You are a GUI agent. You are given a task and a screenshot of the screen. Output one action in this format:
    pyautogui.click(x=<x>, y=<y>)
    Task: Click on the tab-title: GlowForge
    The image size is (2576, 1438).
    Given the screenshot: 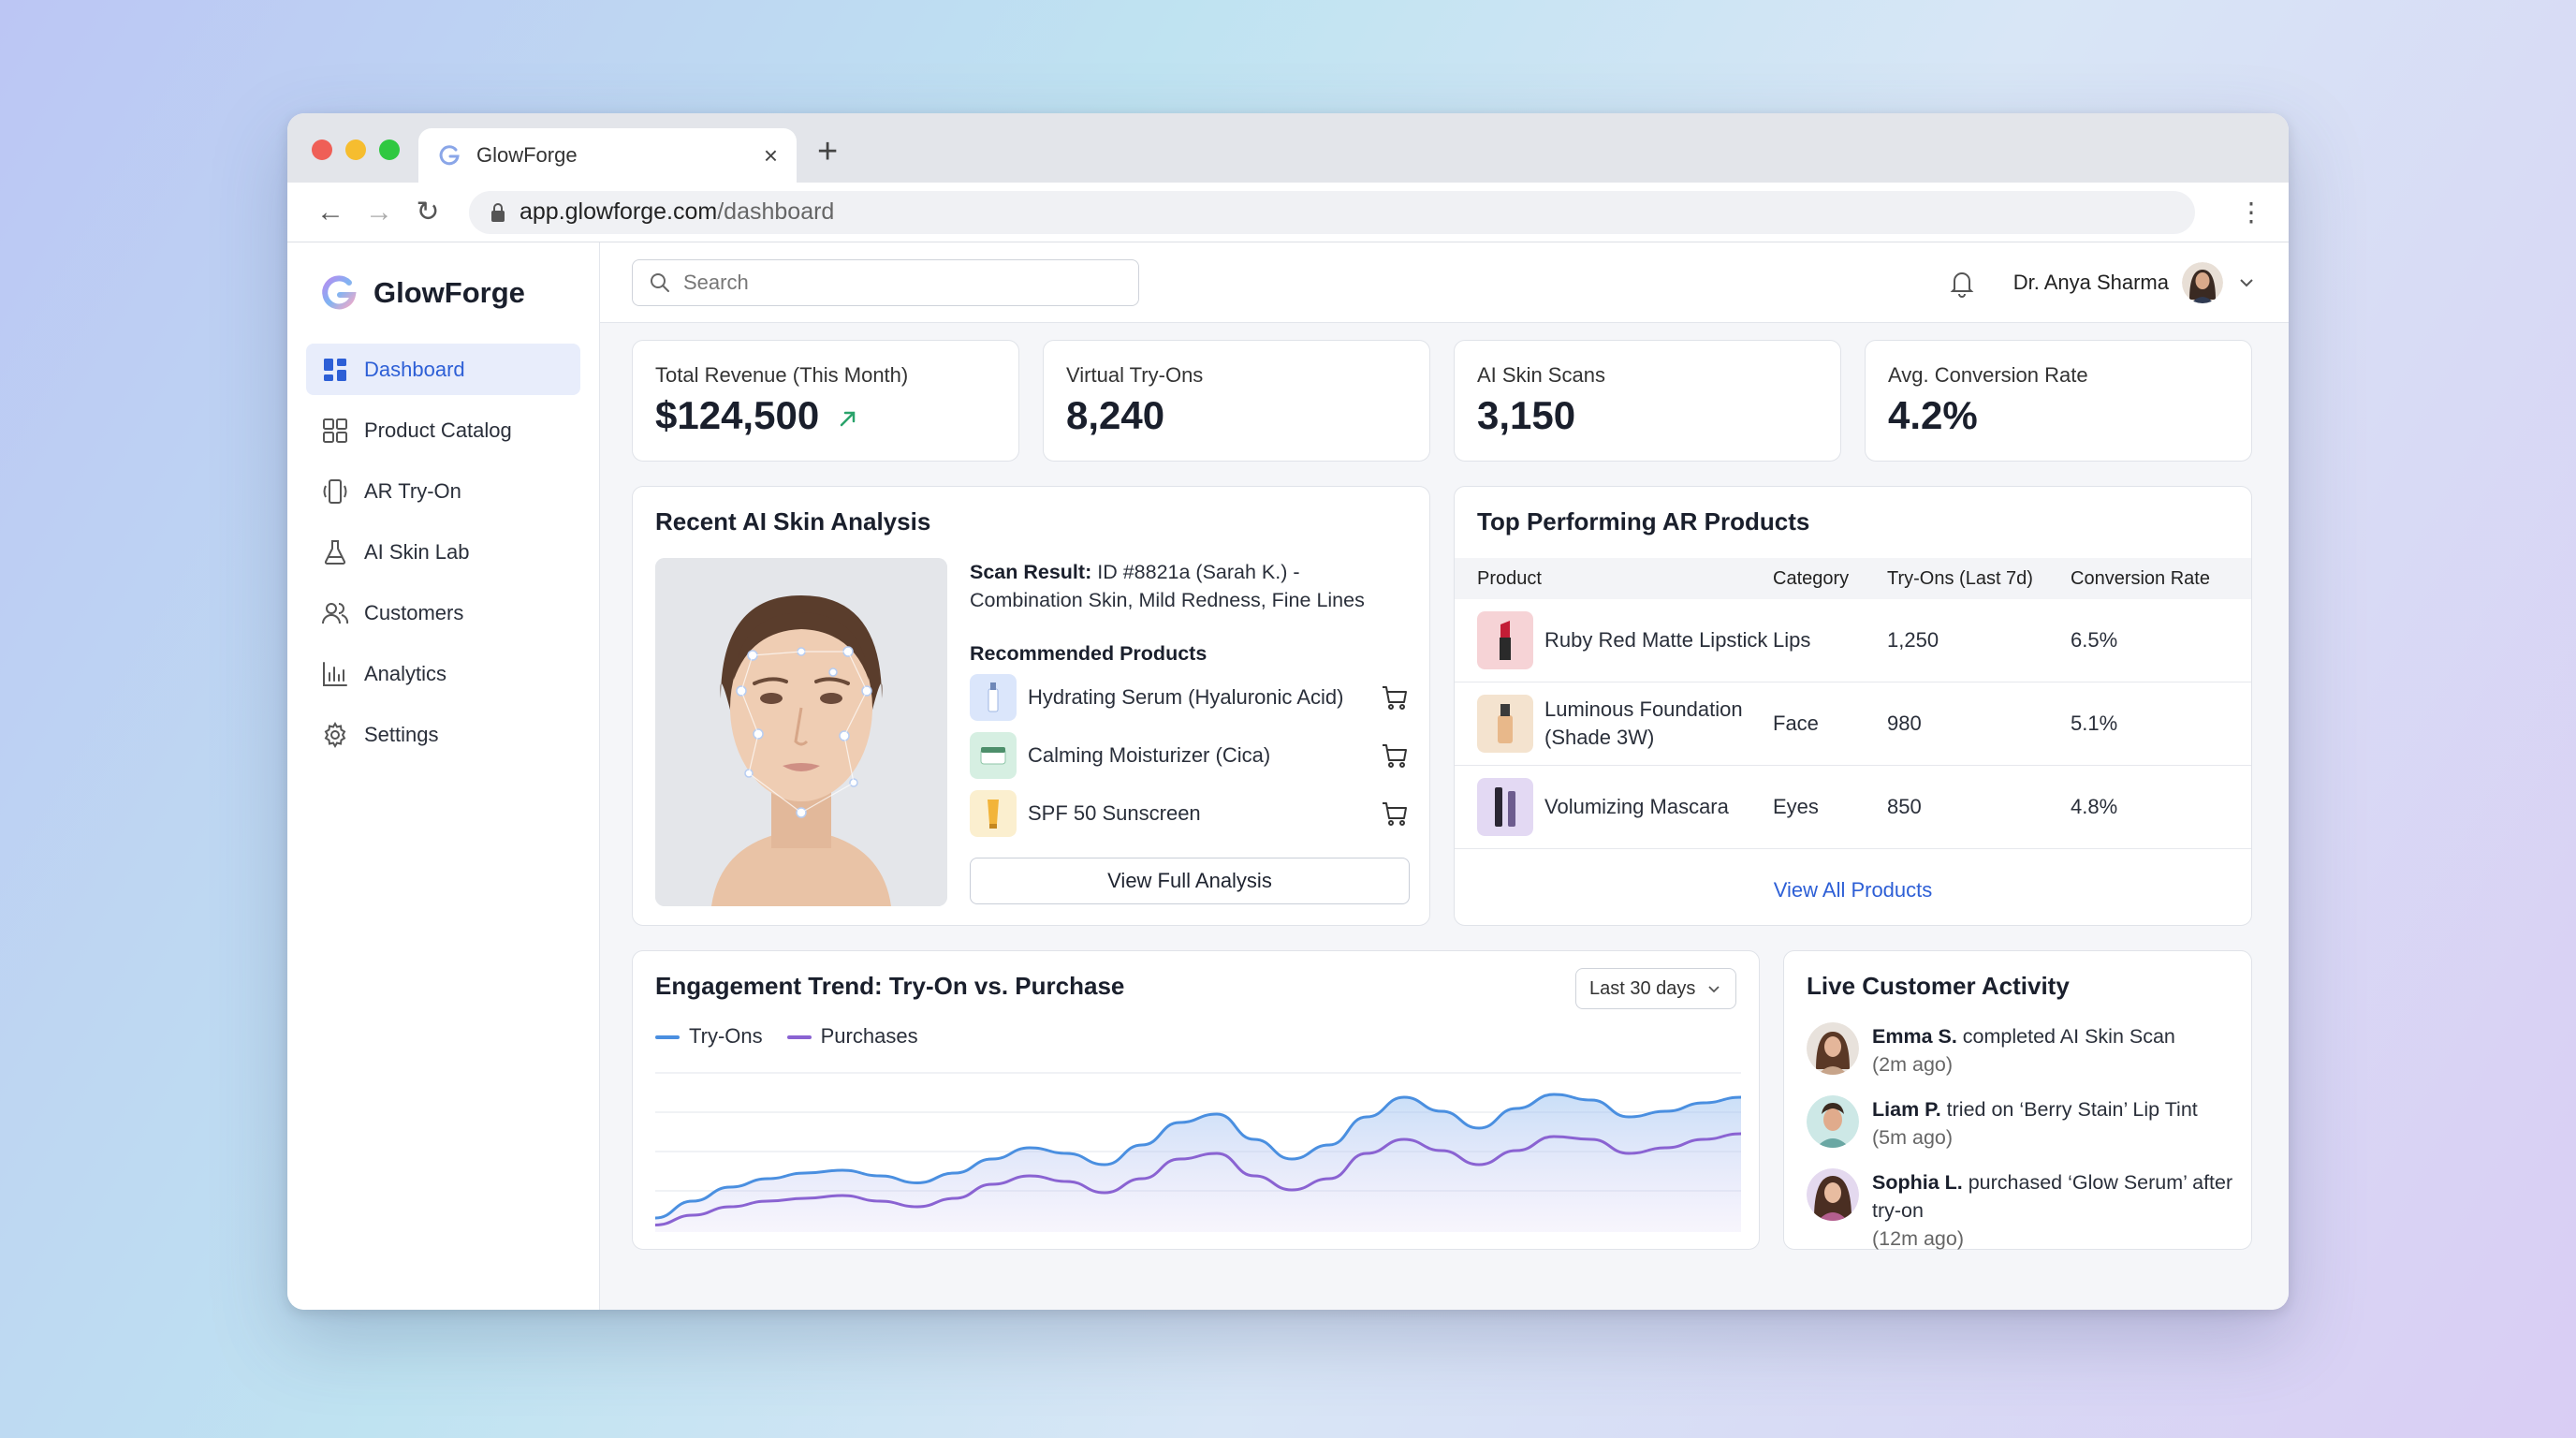 What is the action you would take?
    pyautogui.click(x=527, y=155)
    